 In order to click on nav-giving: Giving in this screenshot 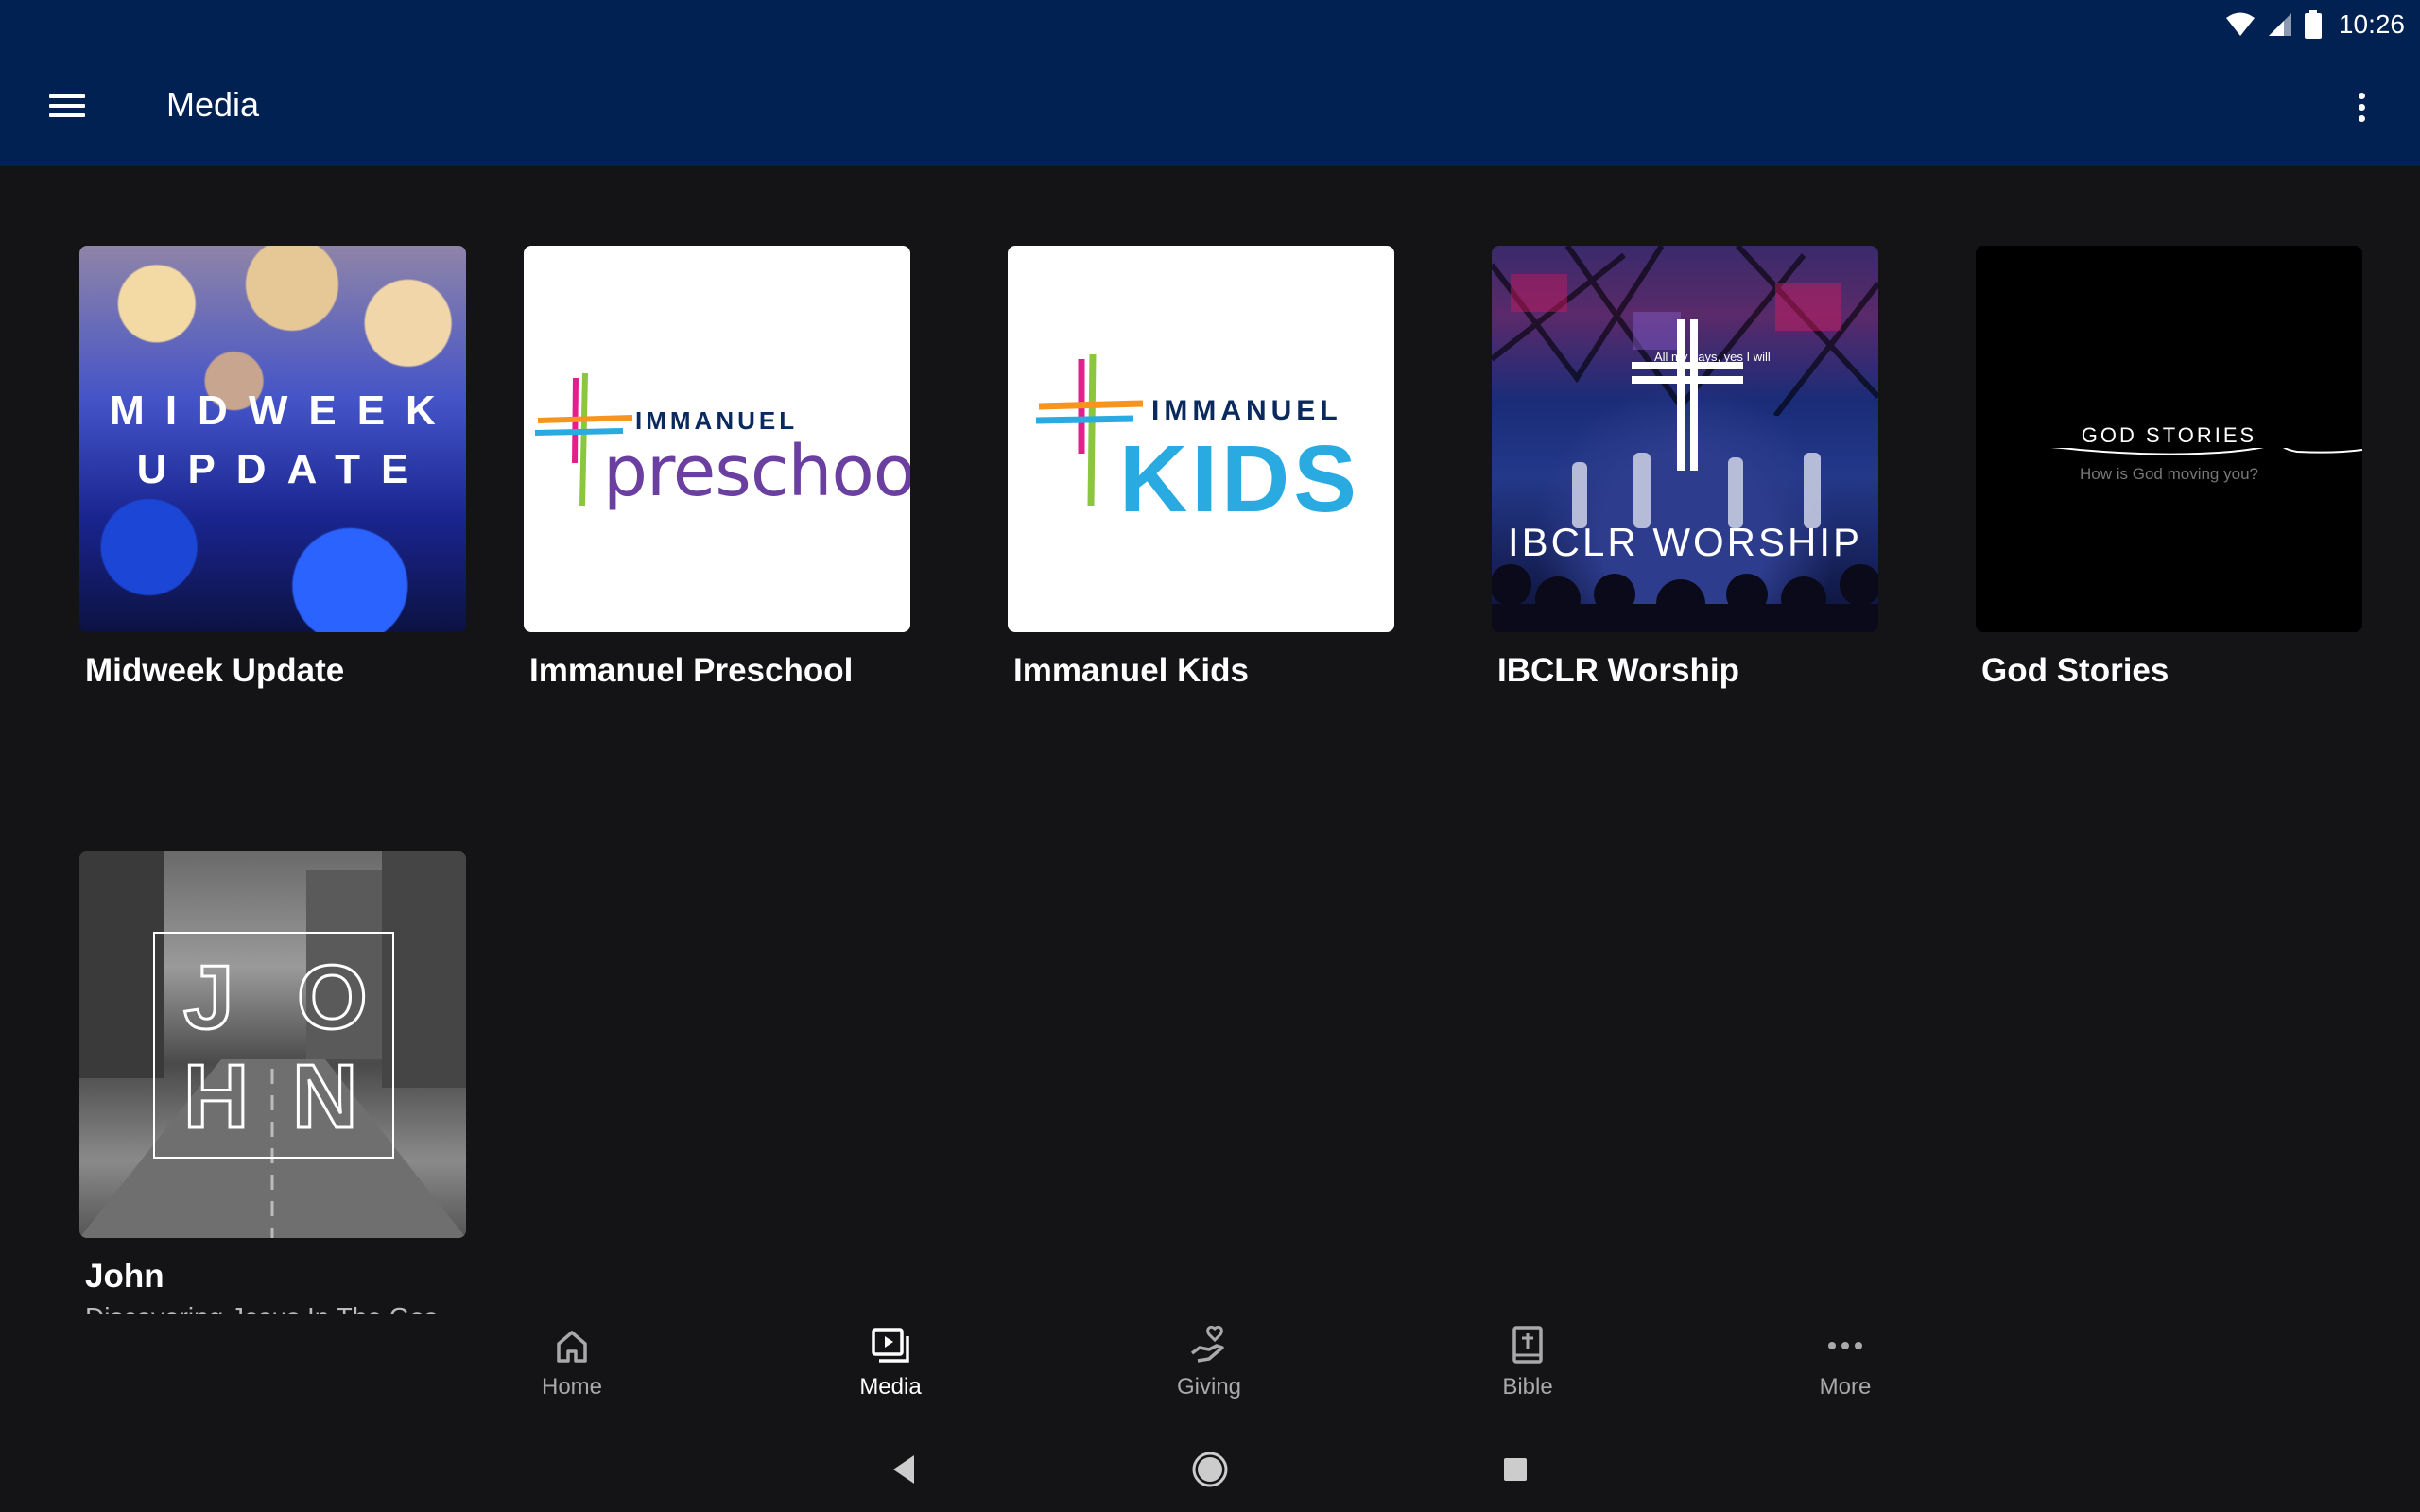, I will do `click(1209, 1372)`.